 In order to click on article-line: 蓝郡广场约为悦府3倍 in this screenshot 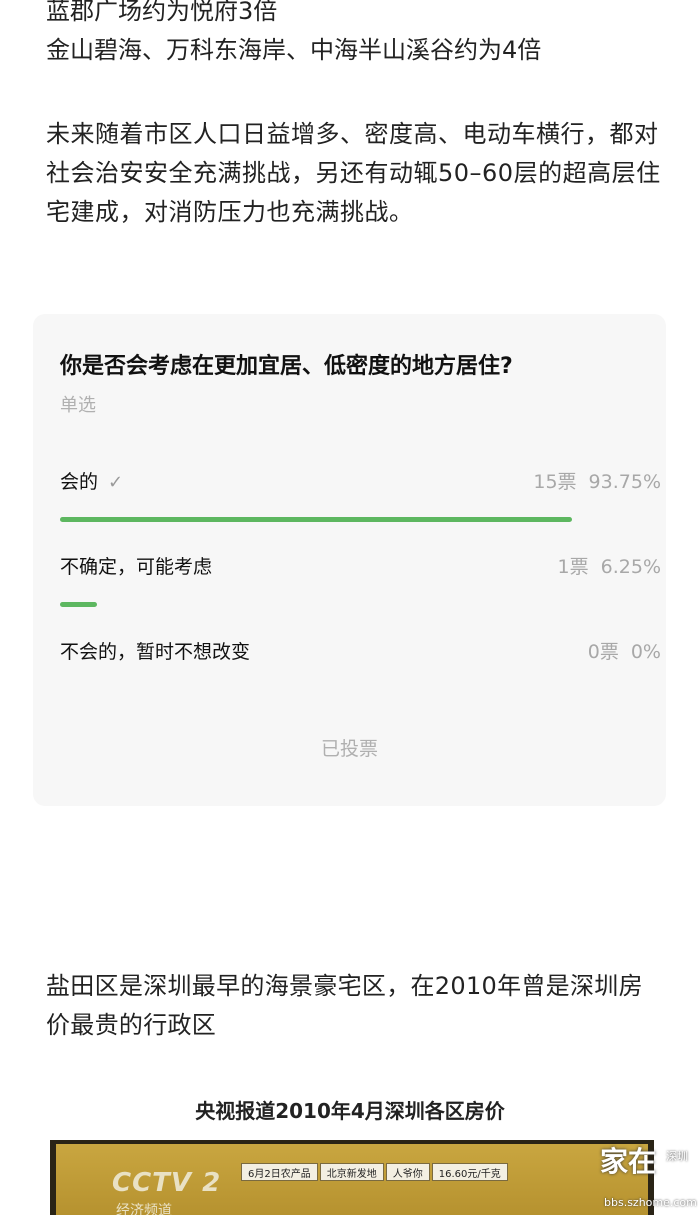, I will do `click(162, 12)`.